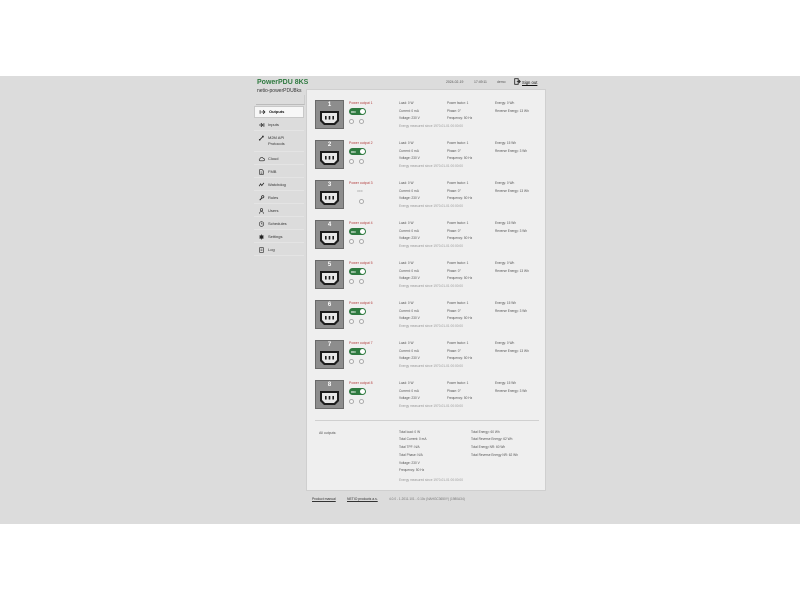  Describe the element at coordinates (505, 103) in the screenshot. I see `output-energy: Energy: 0 Wh` at that location.